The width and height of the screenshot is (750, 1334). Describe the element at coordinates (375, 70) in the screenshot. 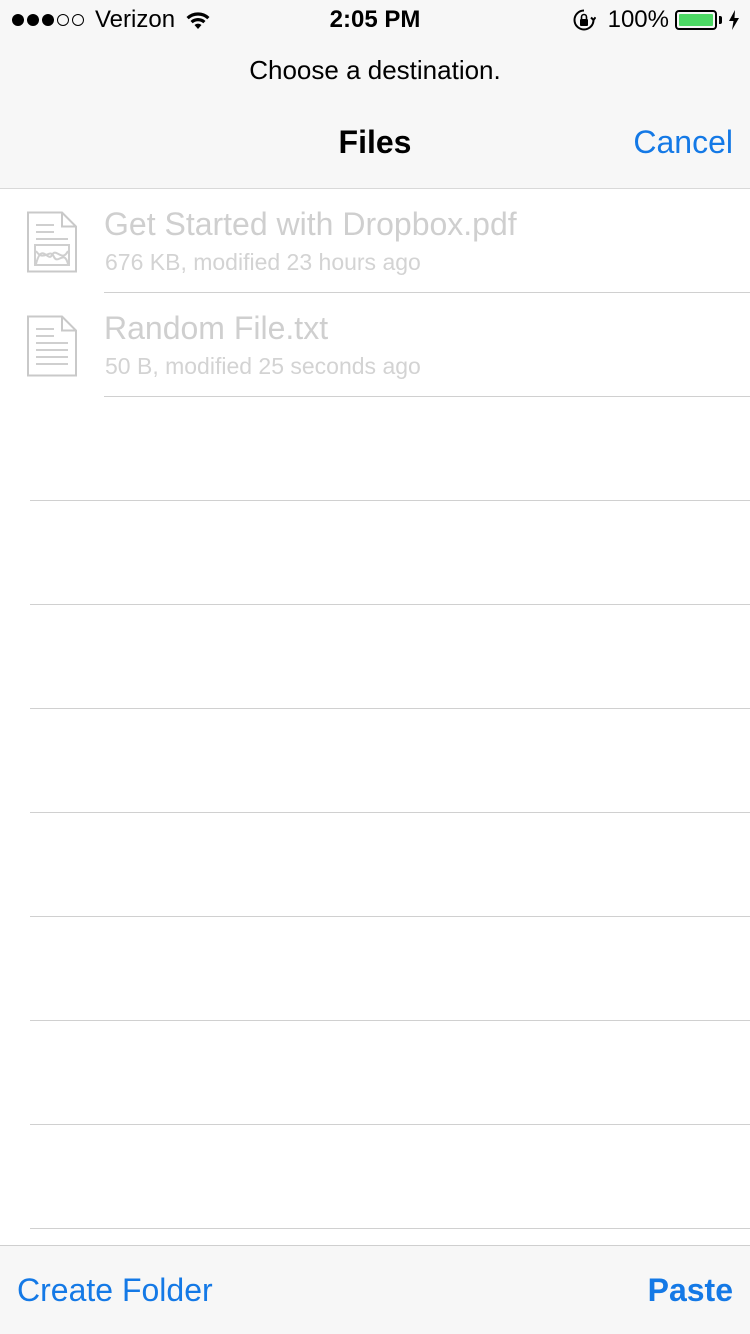

I see `destination-prompt: Choose a destination.` at that location.